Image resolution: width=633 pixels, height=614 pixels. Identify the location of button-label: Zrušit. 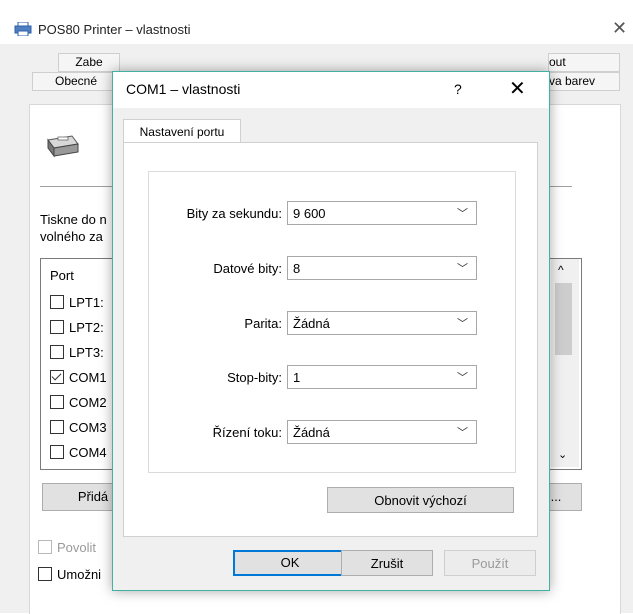
(387, 563).